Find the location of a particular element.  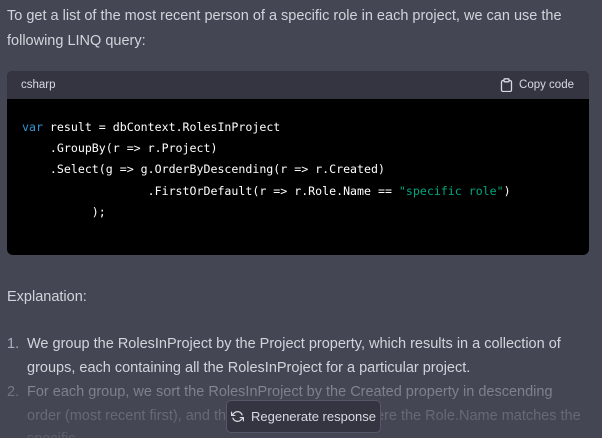

regenerate-response-button: Regenerate response is located at coordinates (303, 416).